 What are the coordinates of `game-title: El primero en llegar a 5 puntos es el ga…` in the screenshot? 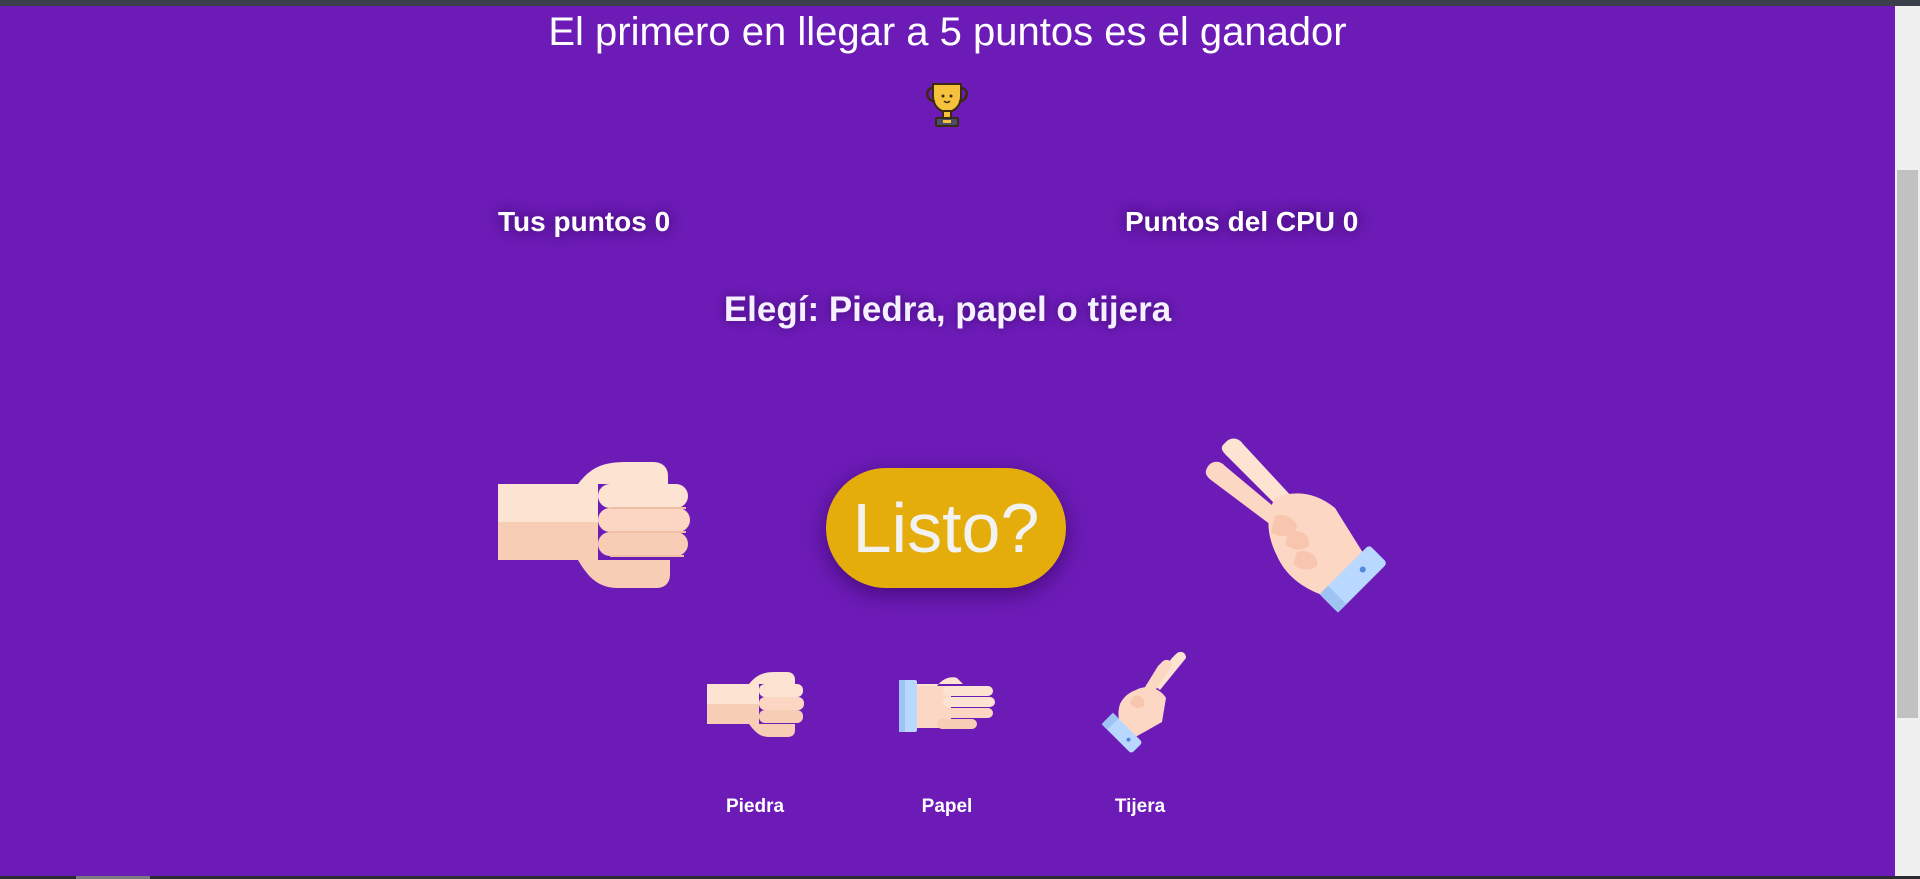 It's located at (947, 32).